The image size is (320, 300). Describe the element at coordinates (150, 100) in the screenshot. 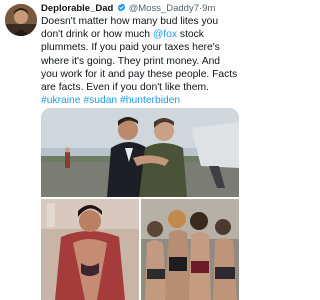

I see `hashtag-link: #hunterbiden` at that location.